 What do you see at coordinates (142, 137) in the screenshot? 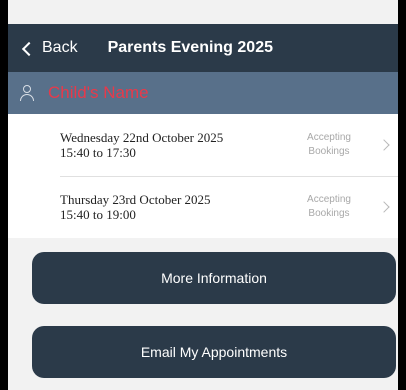
I see `evening-date: Wednesday 22nd October 2025` at bounding box center [142, 137].